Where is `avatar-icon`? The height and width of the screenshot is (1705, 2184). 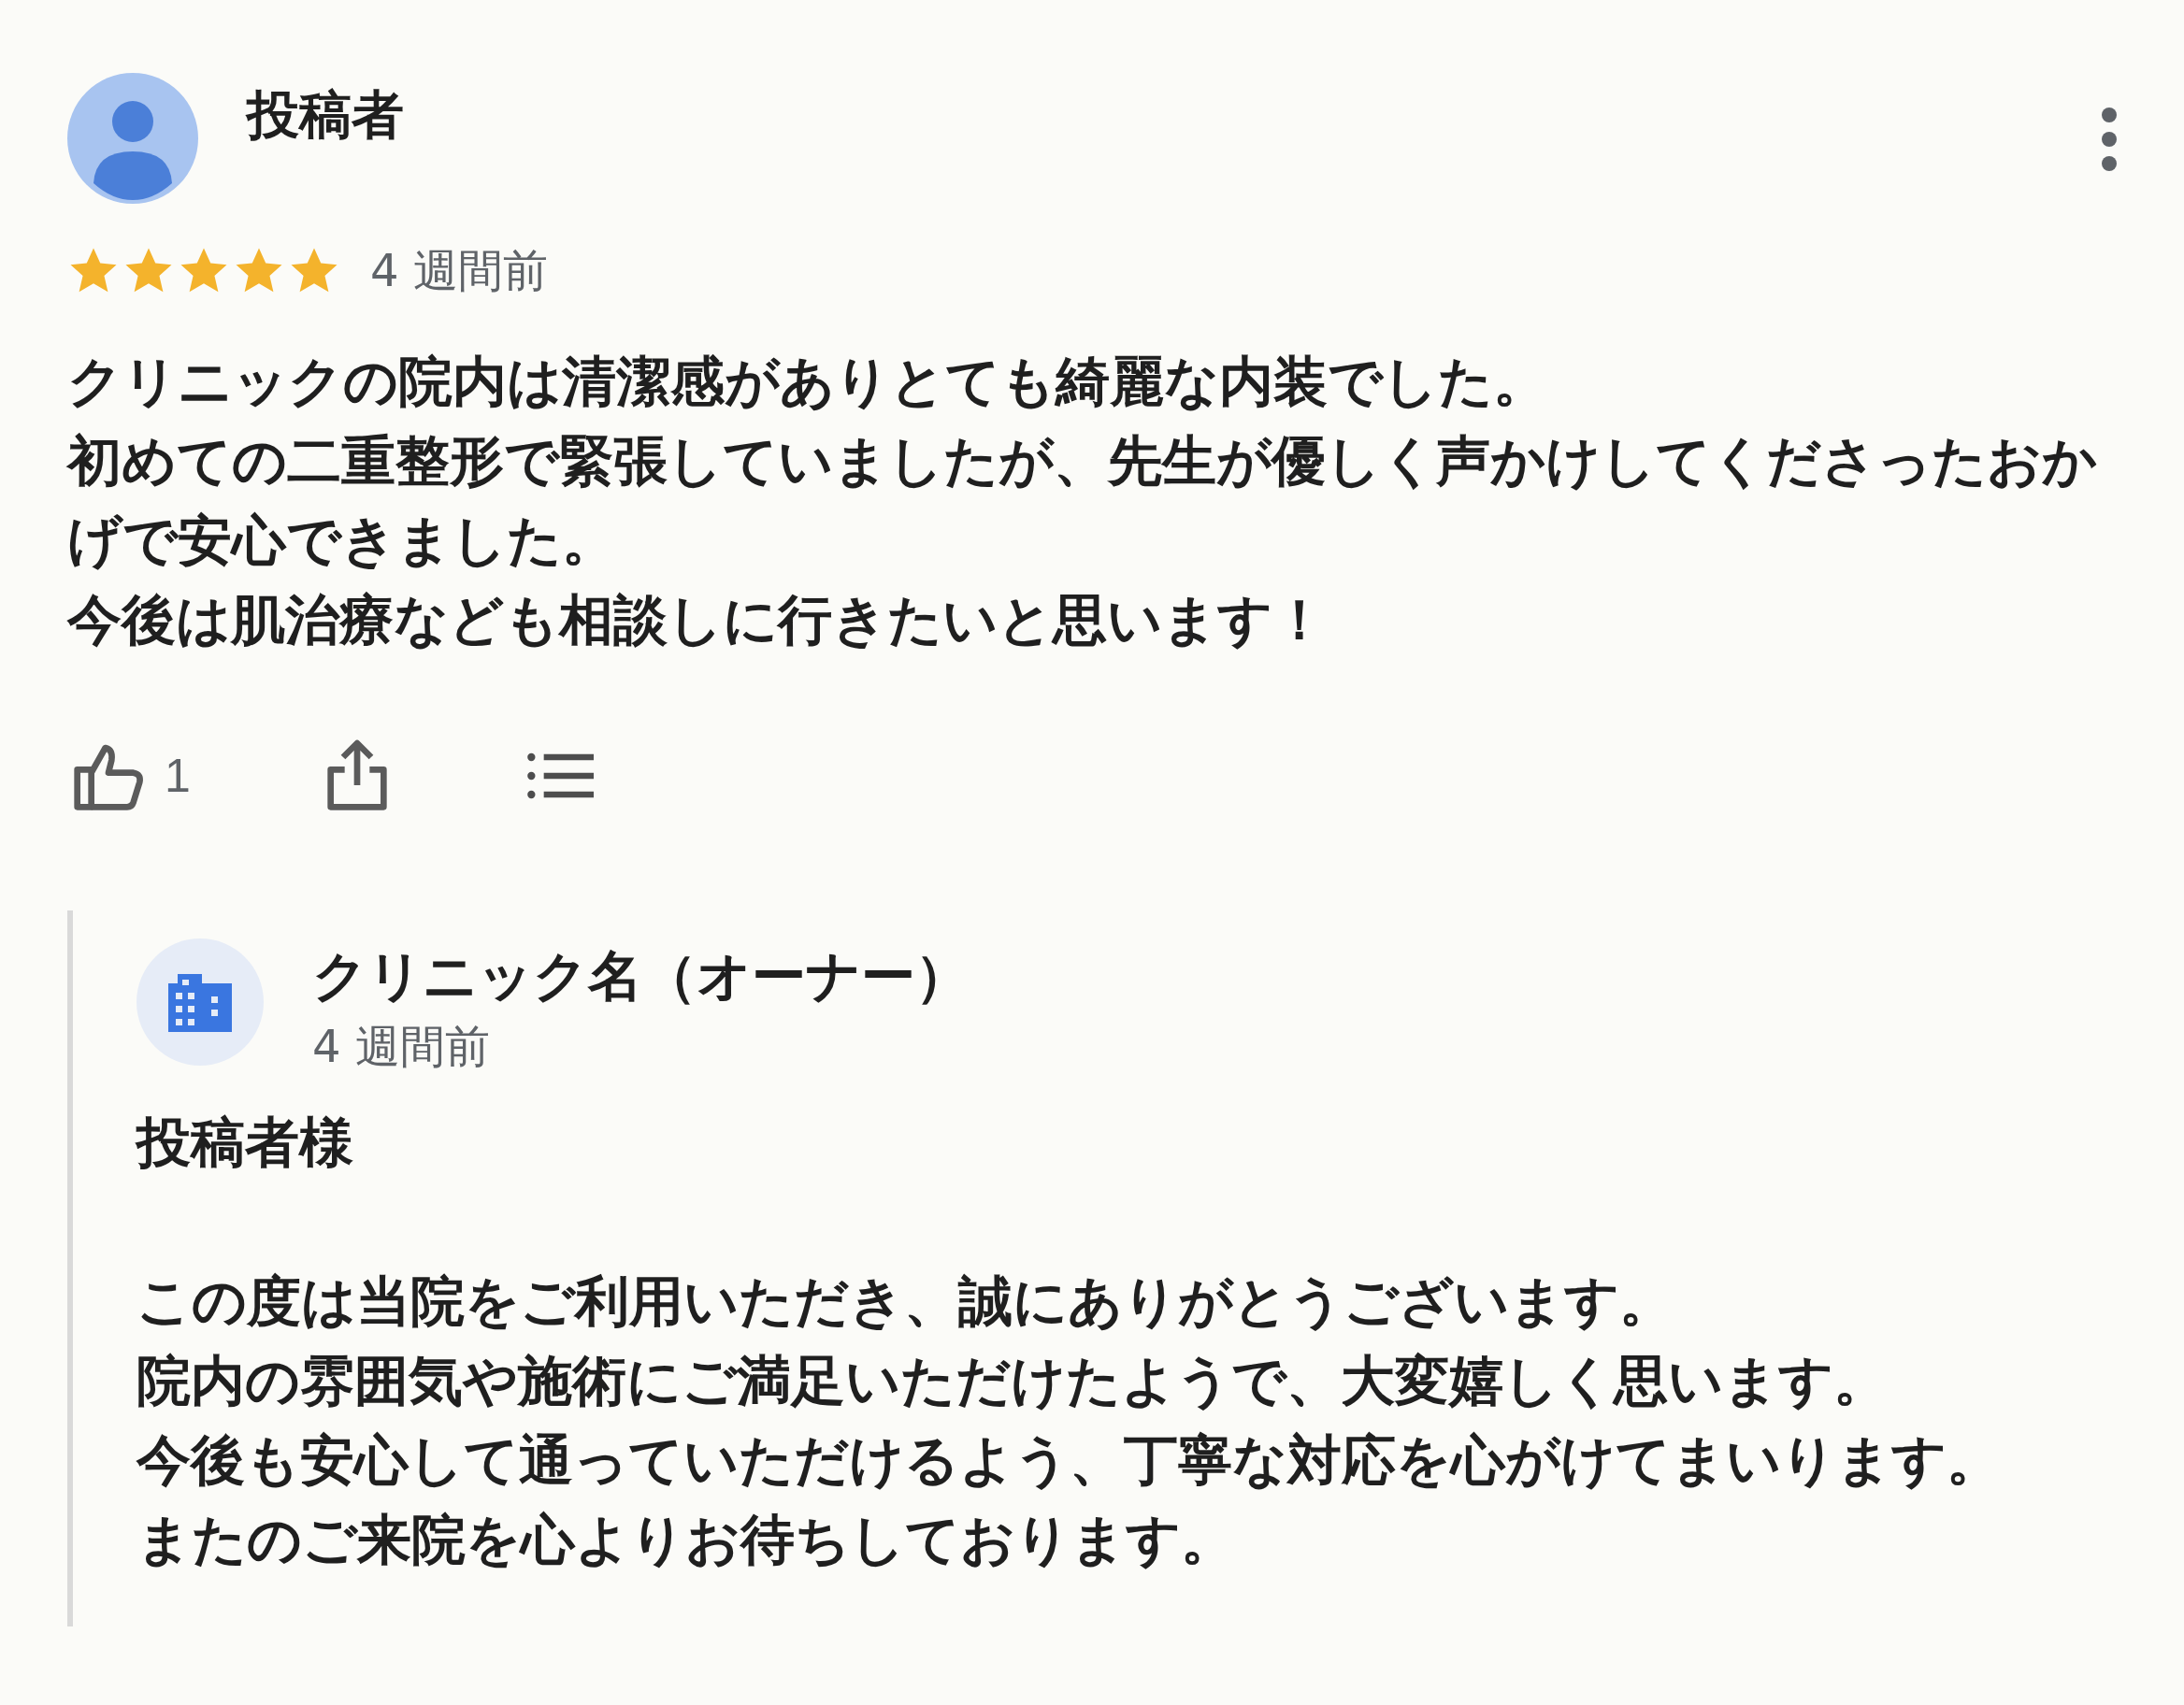 avatar-icon is located at coordinates (132, 138).